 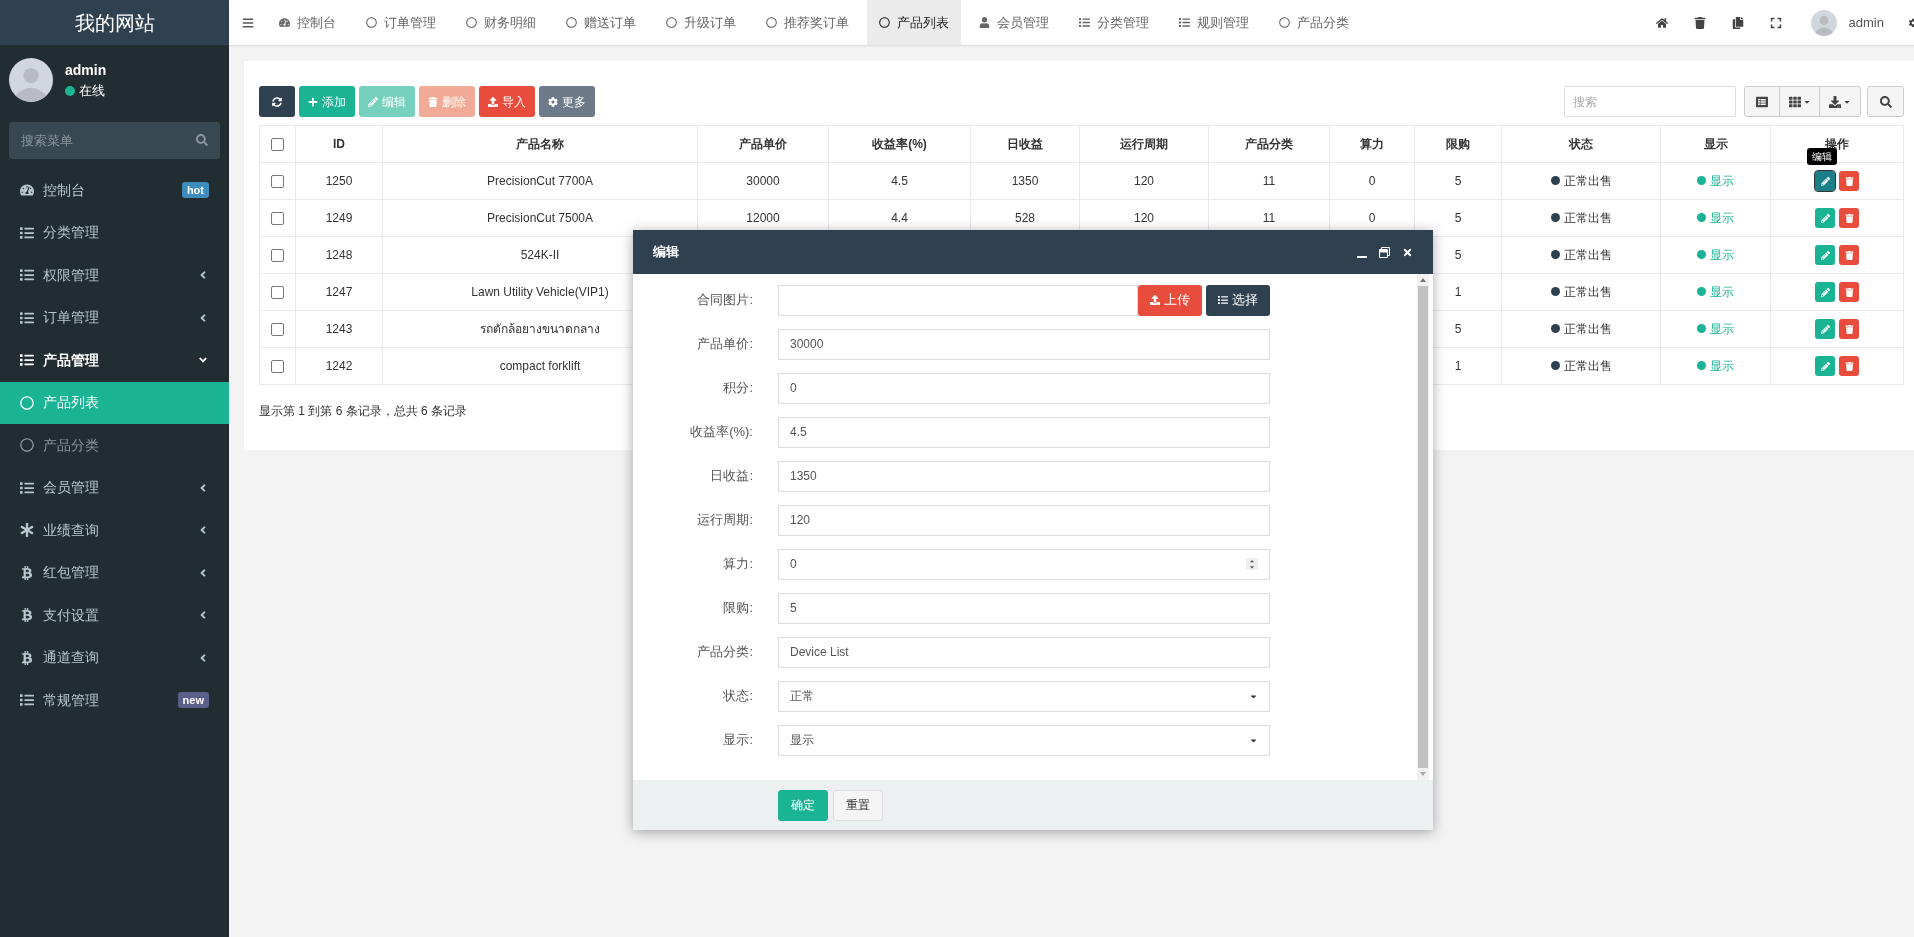 I want to click on input-field: 30000, so click(x=1024, y=344).